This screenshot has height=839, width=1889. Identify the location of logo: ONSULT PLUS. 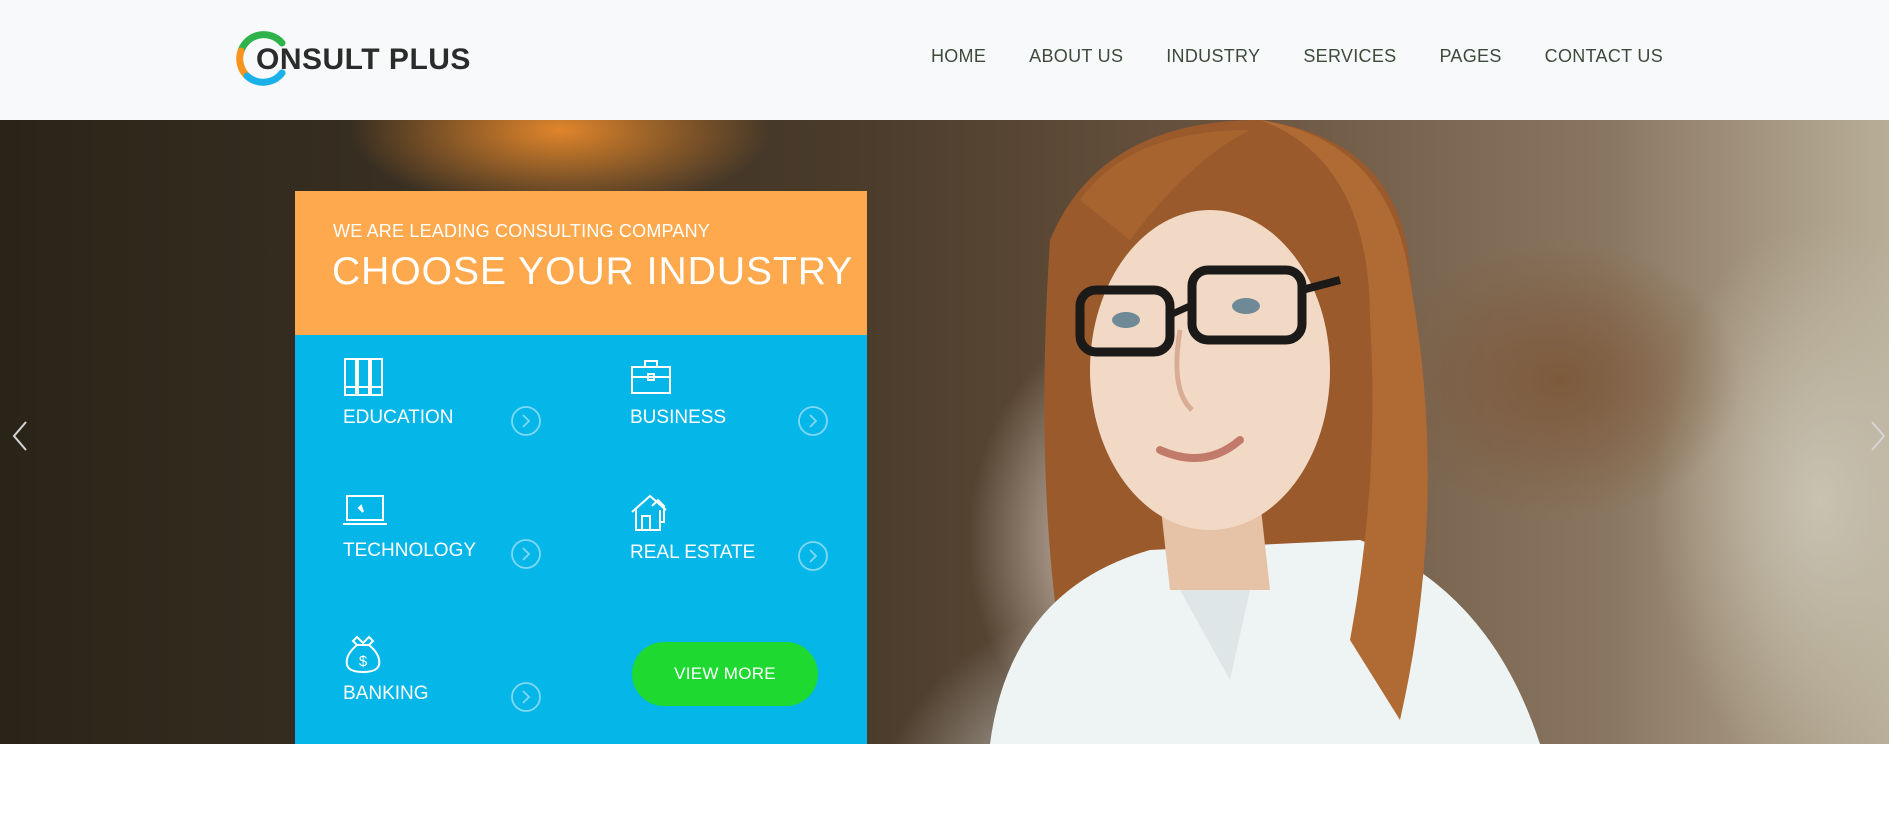
(352, 58).